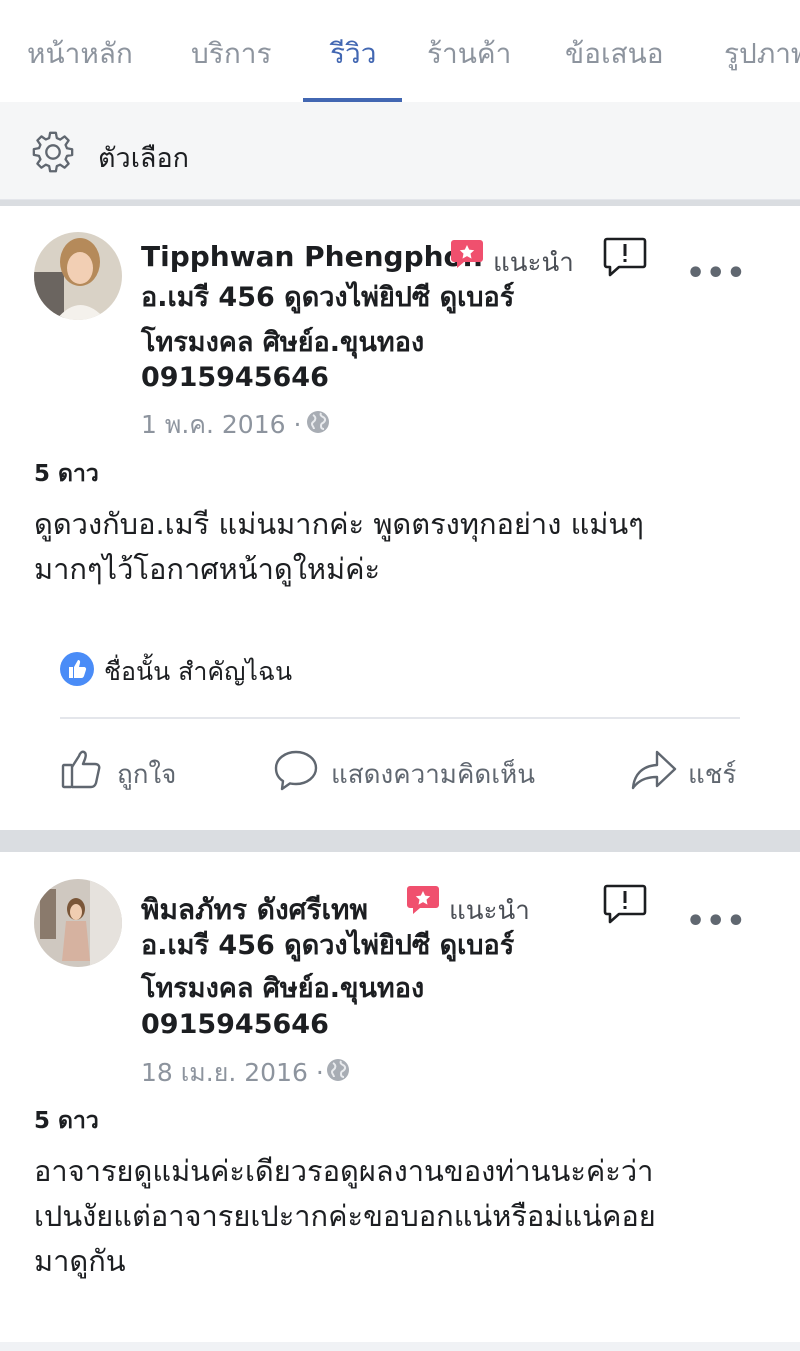  Describe the element at coordinates (144, 158) in the screenshot. I see `options-label: ตัวเลือก` at that location.